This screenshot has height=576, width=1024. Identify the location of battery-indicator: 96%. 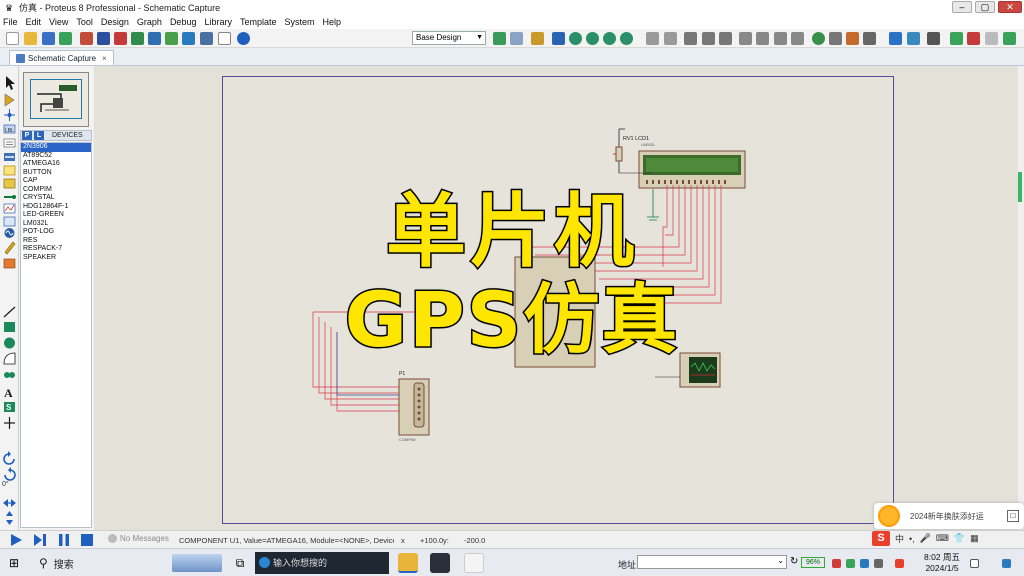
(813, 562).